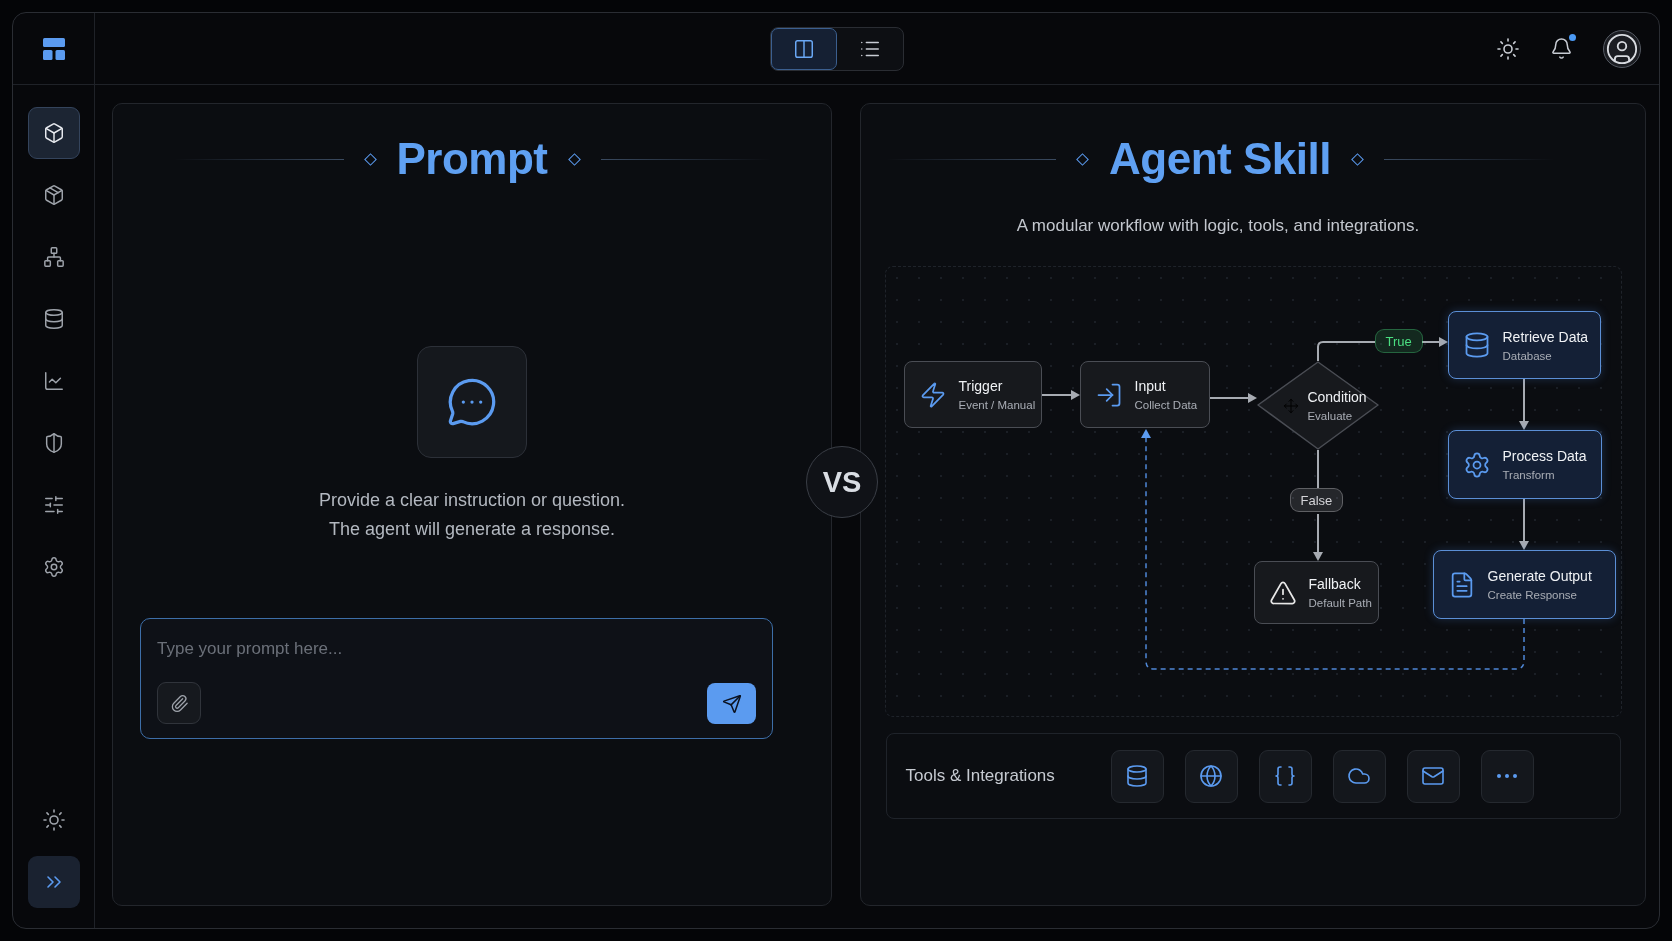 Image resolution: width=1672 pixels, height=941 pixels. Describe the element at coordinates (1532, 595) in the screenshot. I see `node-subtitle: Create Response` at that location.